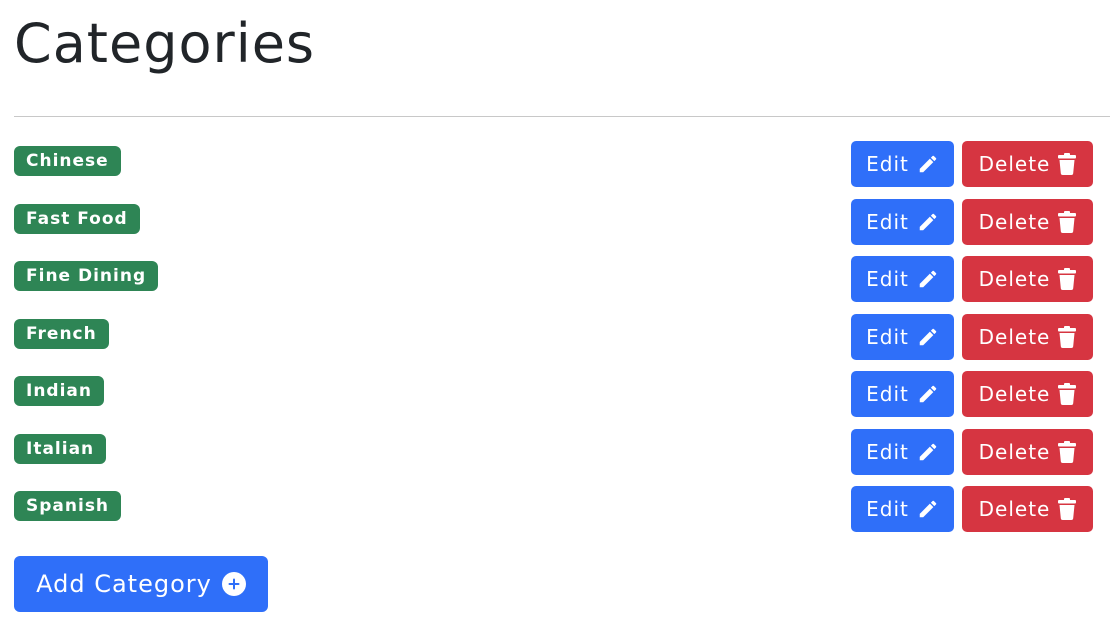 This screenshot has height=630, width=1110. Describe the element at coordinates (553, 227) in the screenshot. I see `category-row: Fast Food Edit Delete` at that location.